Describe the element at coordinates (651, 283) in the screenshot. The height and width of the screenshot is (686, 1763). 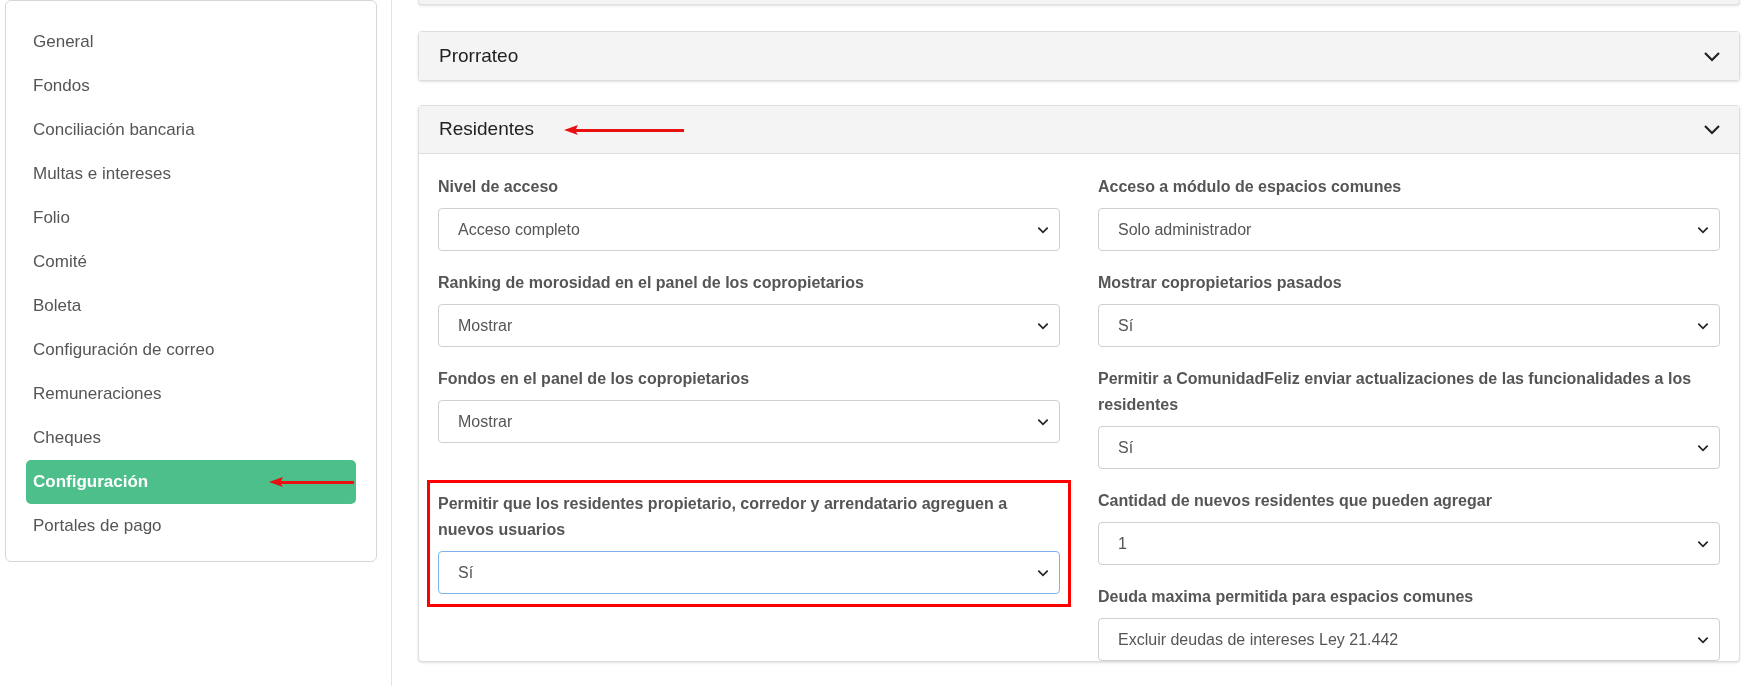
I see `field-label: Ranking de morosidad en el panel de los copropietarios` at that location.